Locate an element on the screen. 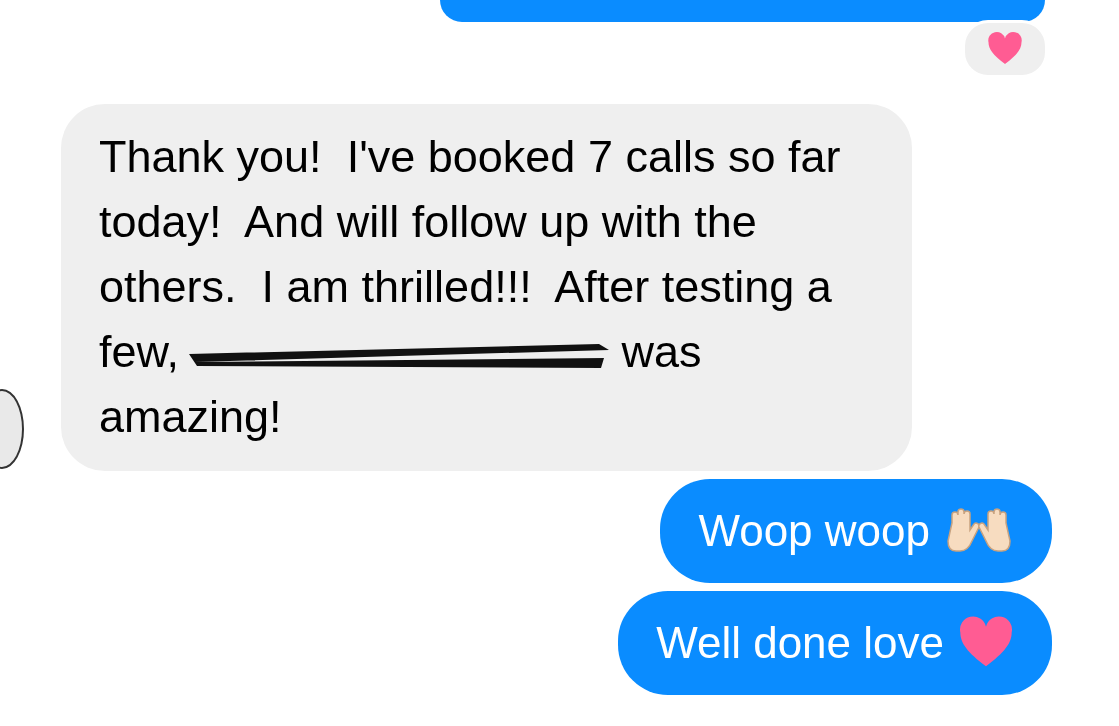 This screenshot has height=726, width=1119. message-bubble: Woop woop is located at coordinates (856, 531).